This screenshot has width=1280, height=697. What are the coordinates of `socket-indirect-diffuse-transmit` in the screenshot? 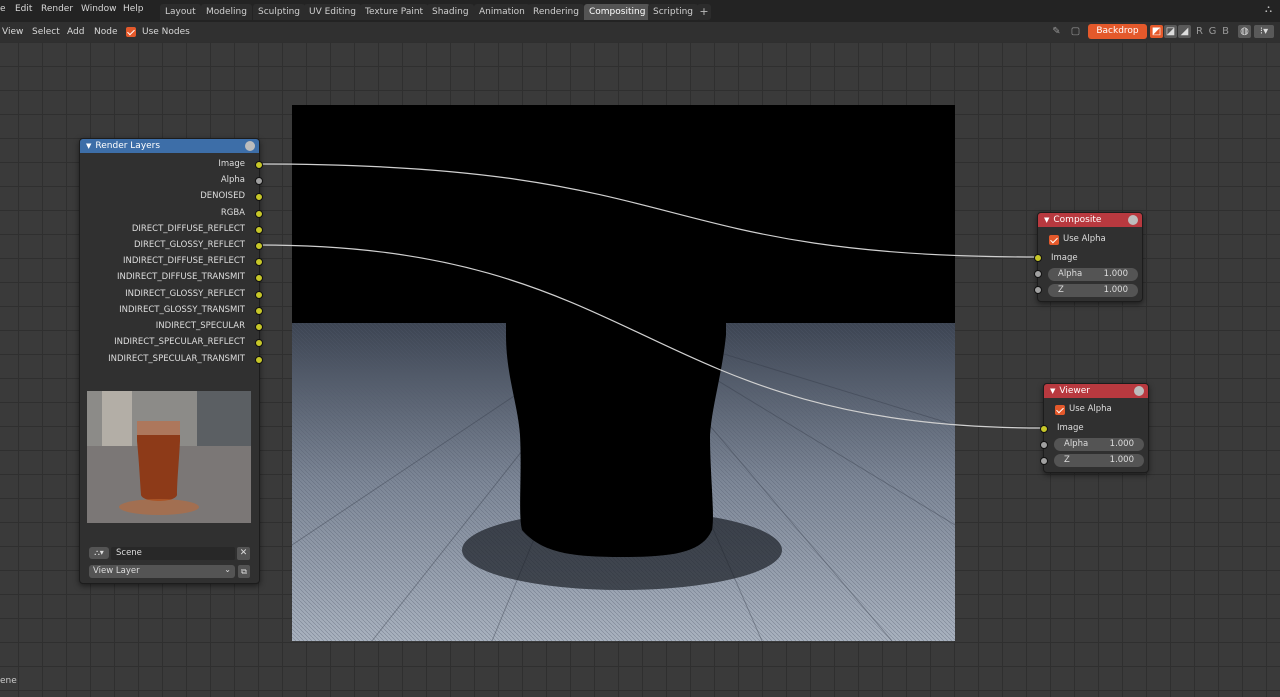 It's located at (259, 278).